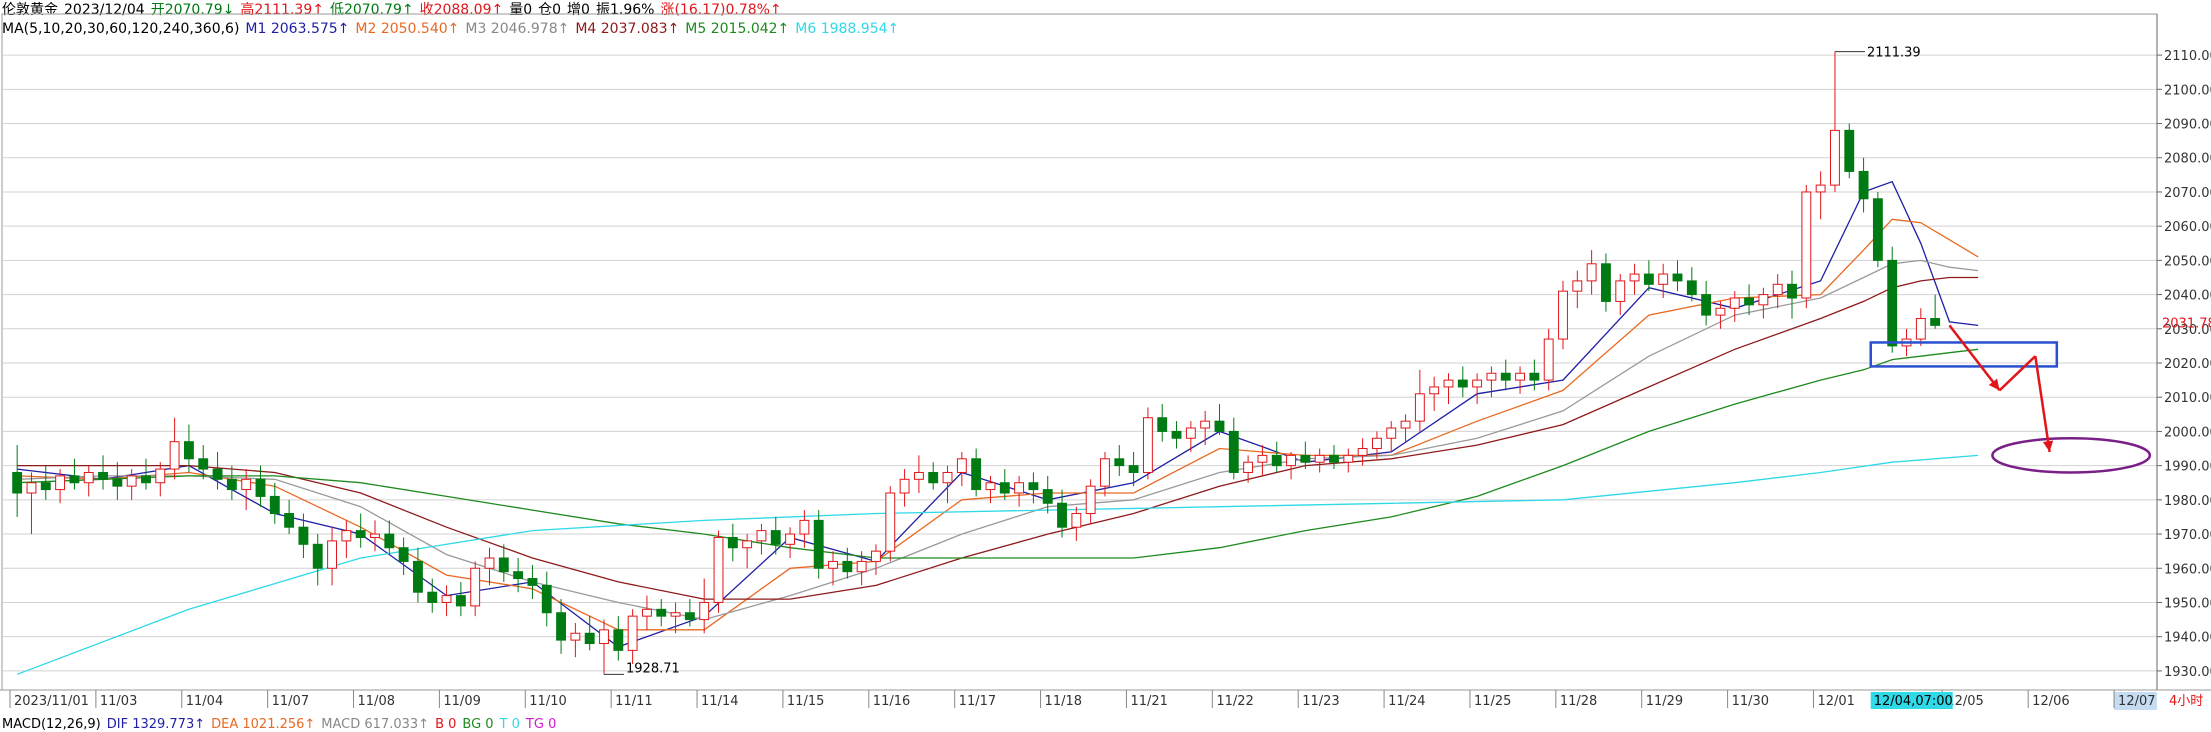 The image size is (2211, 732). Describe the element at coordinates (2187, 432) in the screenshot. I see `y-tick-label: 2000.00` at that location.